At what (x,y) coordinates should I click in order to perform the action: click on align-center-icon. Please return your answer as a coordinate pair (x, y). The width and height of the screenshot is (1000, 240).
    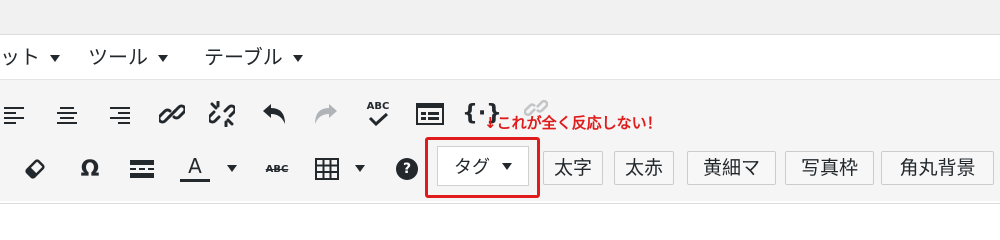
    Looking at the image, I should click on (67, 115).